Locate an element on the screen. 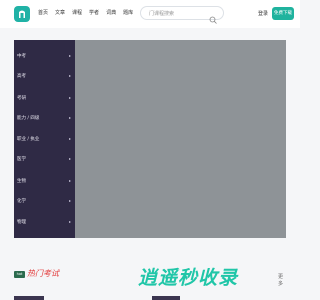  hot-exams-section: hot 热门考试 逍遥秒收录 更多 is located at coordinates (150, 275).